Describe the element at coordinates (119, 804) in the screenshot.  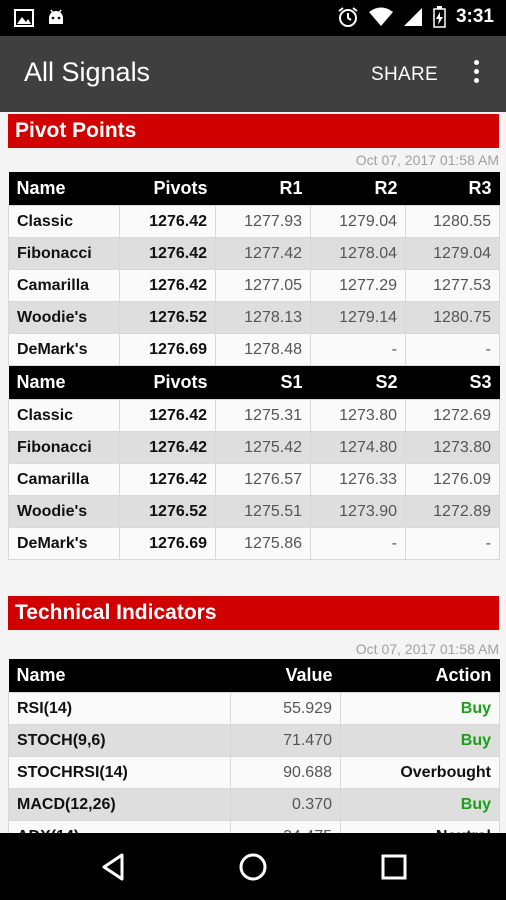
I see `row-name: MACD(12,26)` at that location.